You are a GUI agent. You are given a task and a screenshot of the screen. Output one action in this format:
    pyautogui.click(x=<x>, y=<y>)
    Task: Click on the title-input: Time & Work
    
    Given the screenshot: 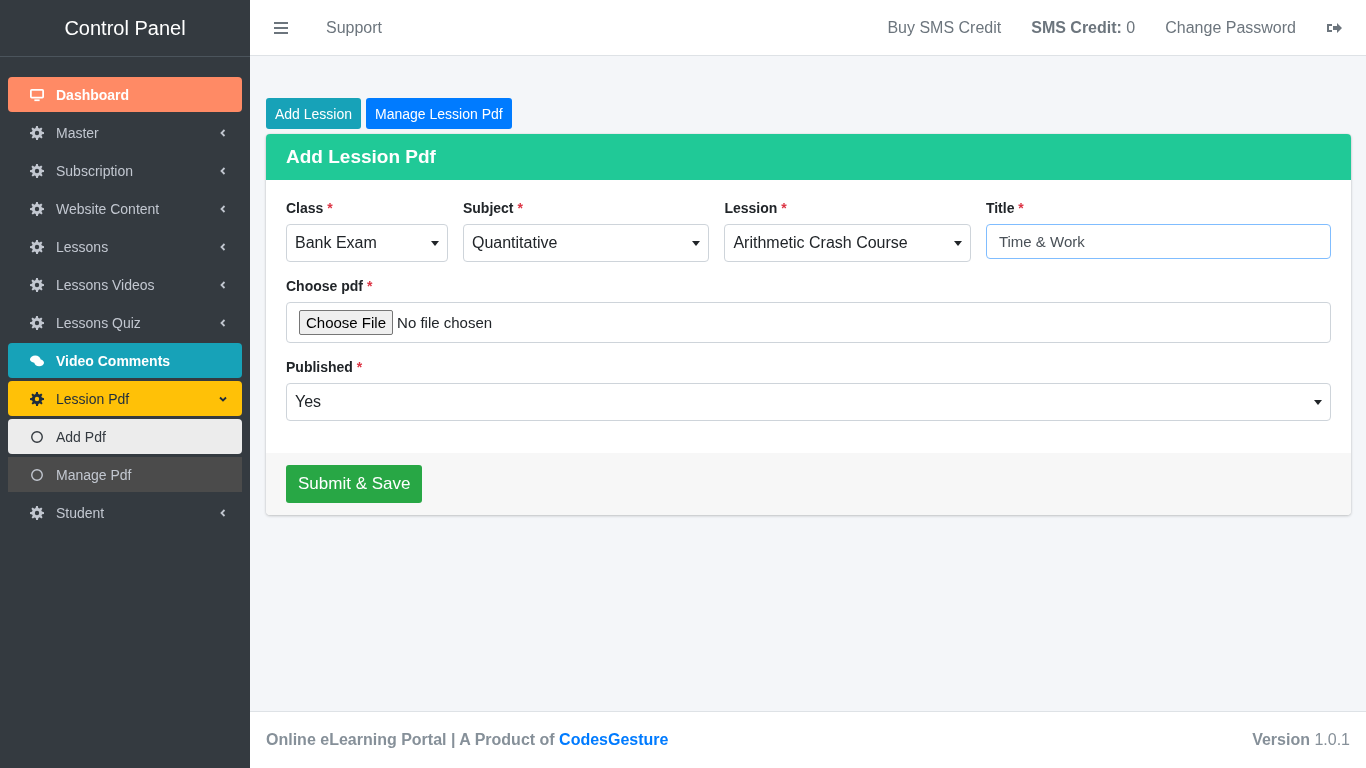 What is the action you would take?
    pyautogui.click(x=1158, y=241)
    